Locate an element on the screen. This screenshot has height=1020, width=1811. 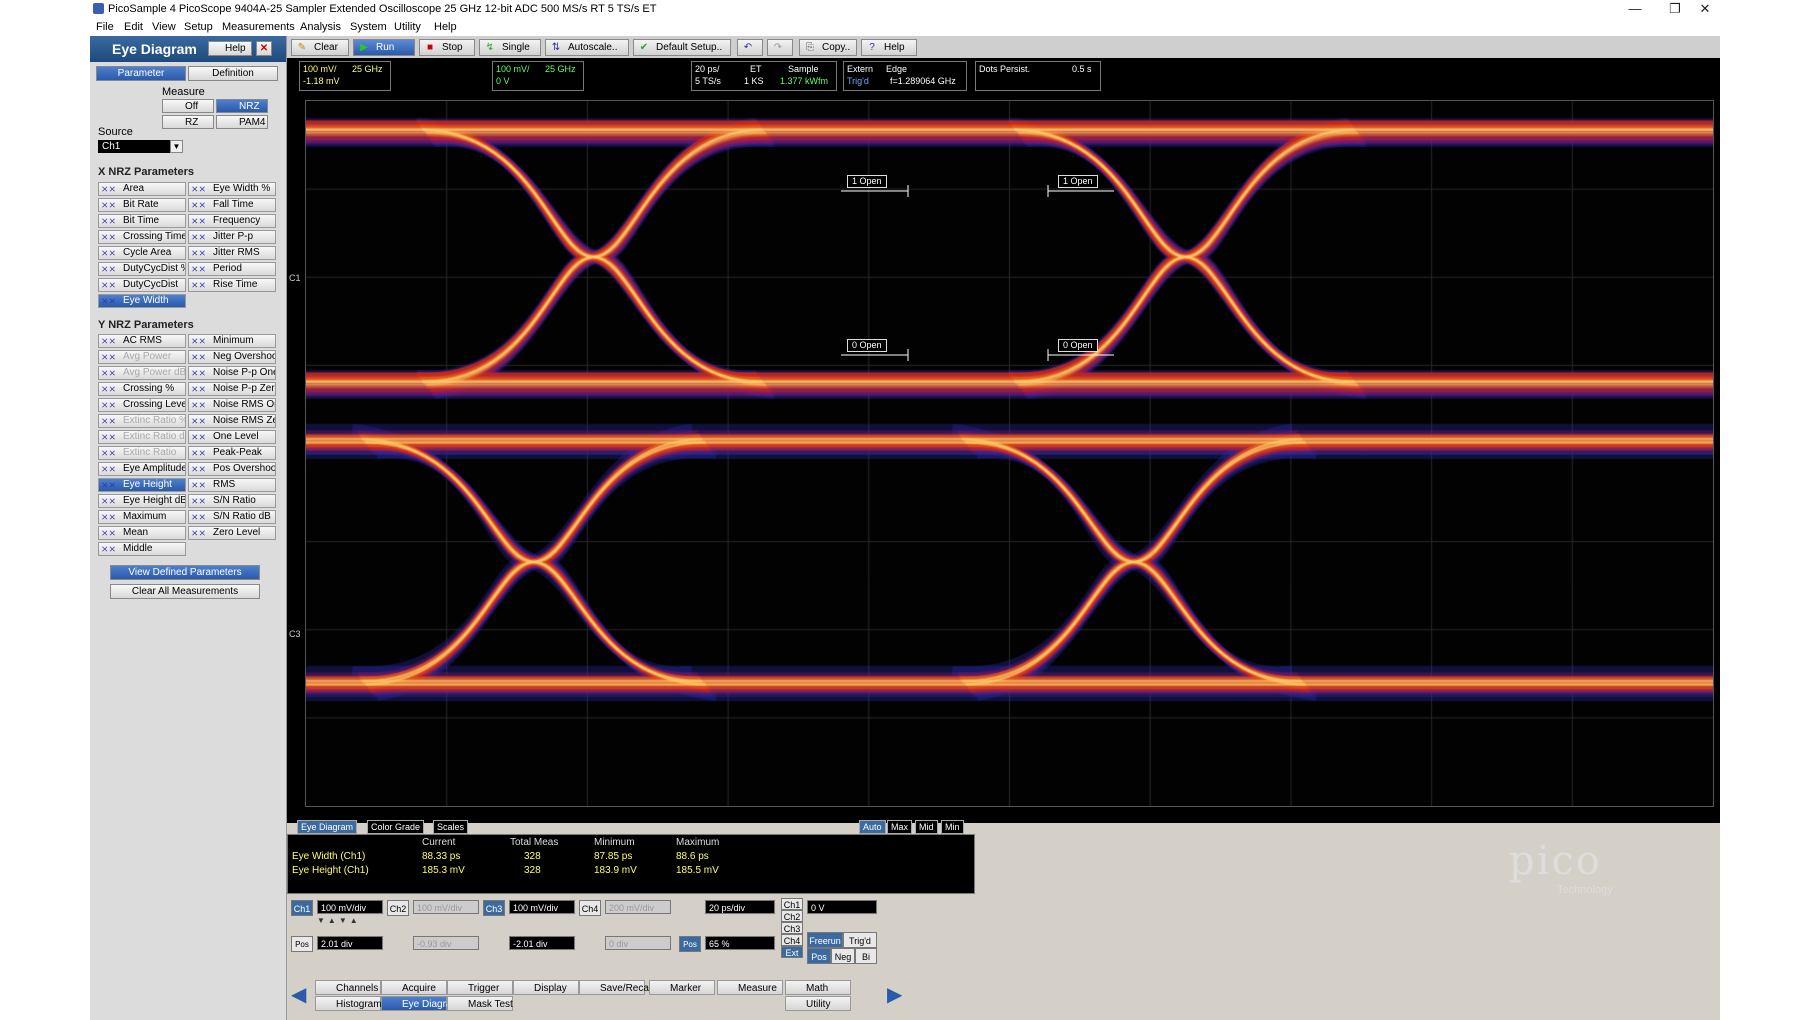
y-param-button: ⨯⨯ Middle is located at coordinates (142, 549).